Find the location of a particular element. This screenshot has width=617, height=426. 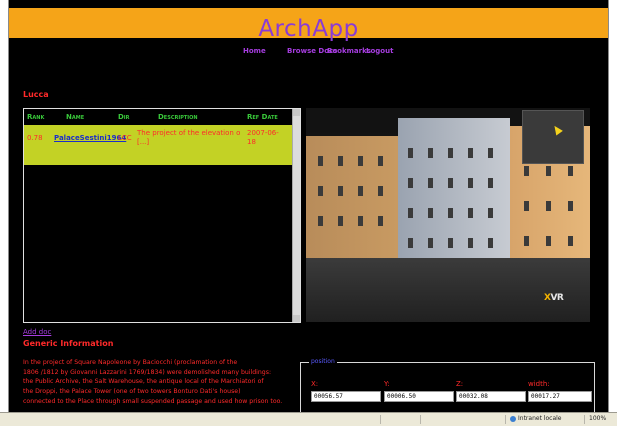

security-zone: Intranet locale is located at coordinates (536, 418).